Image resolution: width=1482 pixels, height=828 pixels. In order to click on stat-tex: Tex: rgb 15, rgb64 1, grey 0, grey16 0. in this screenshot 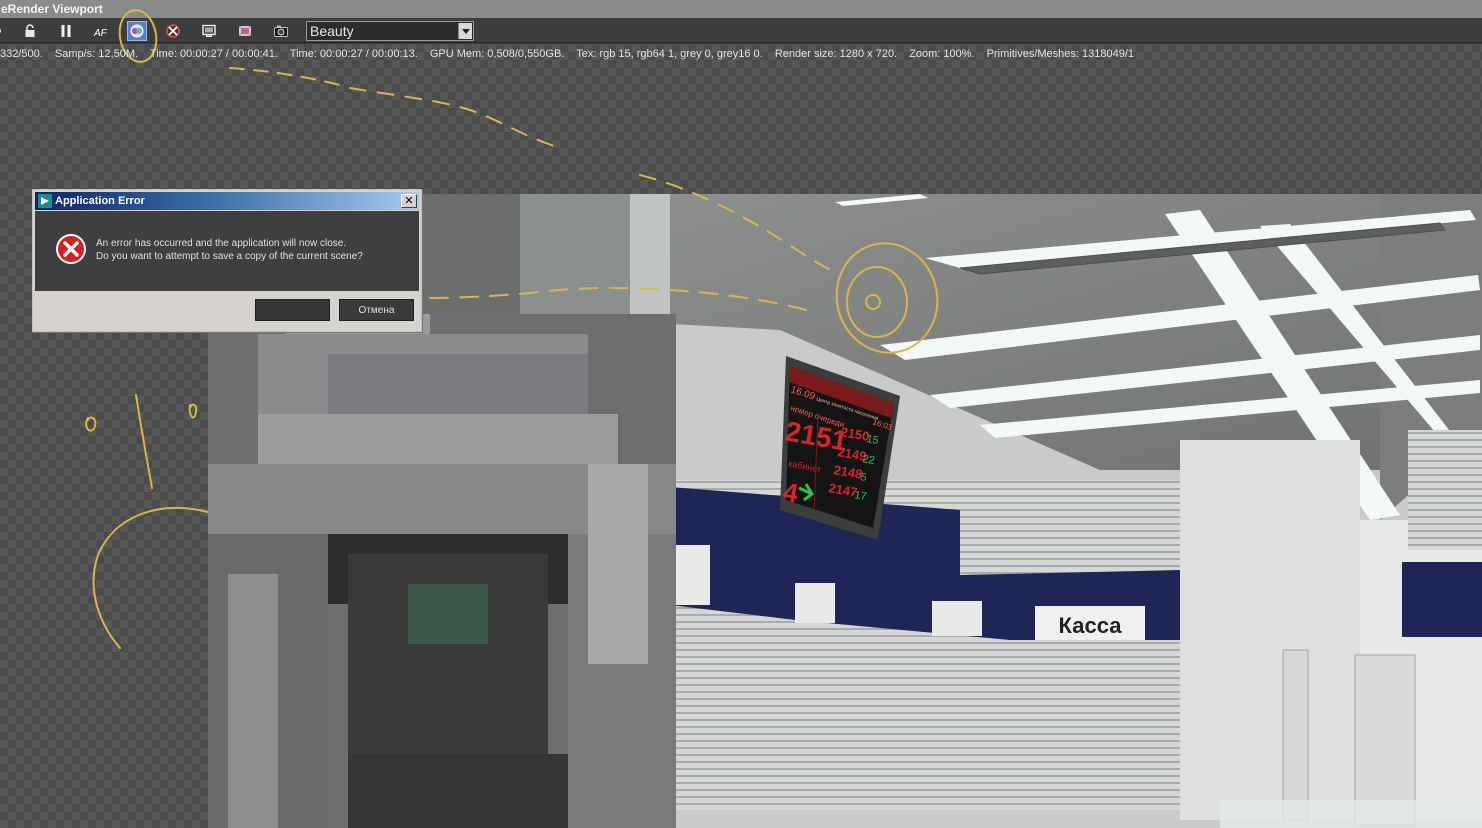, I will do `click(669, 54)`.